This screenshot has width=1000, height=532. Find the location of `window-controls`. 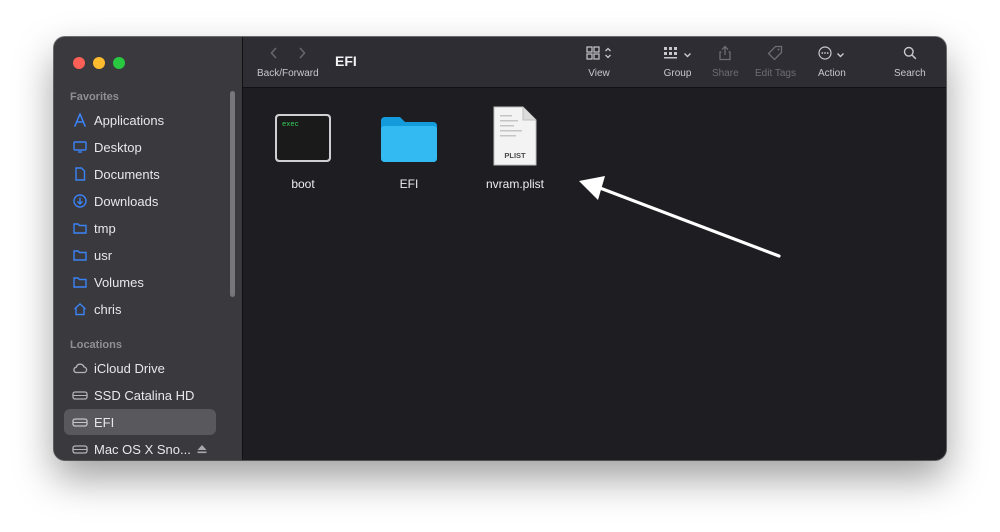

window-controls is located at coordinates (99, 63).